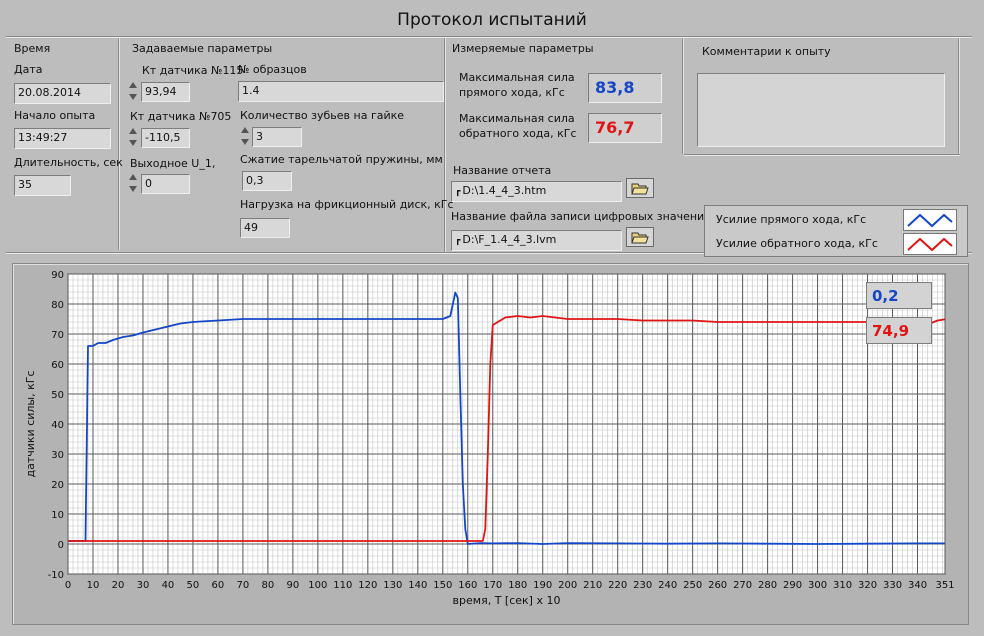  I want to click on max-reverse-label-1: Максимальная сила, so click(517, 118).